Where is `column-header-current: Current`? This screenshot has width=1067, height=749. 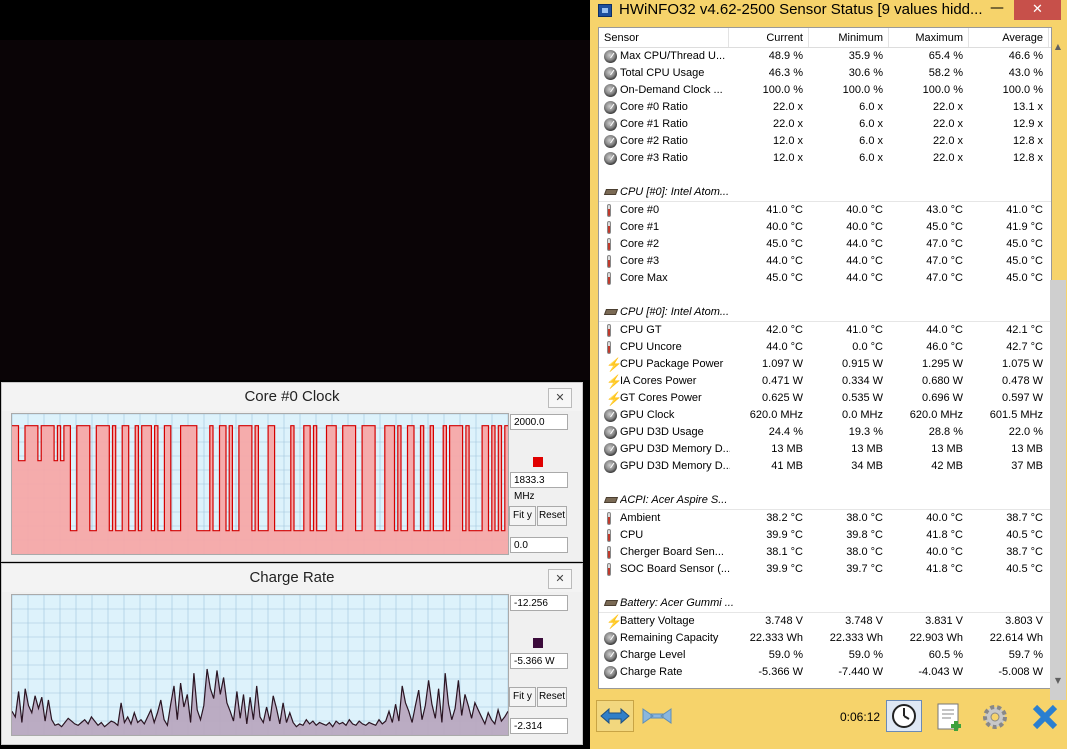
column-header-current: Current is located at coordinates (769, 37).